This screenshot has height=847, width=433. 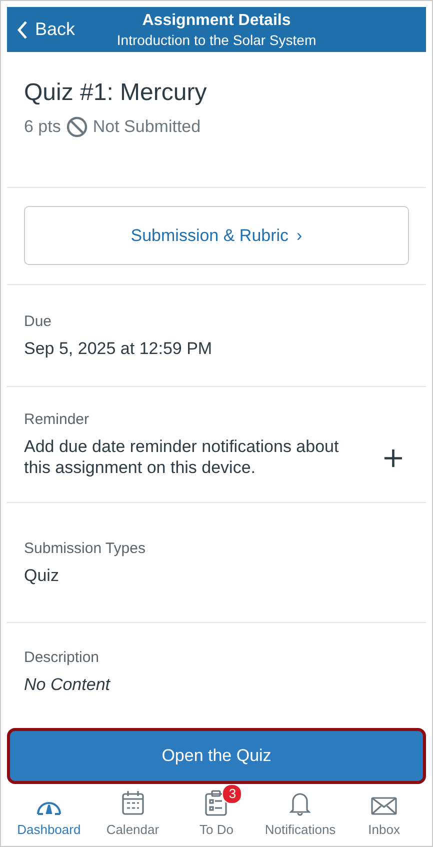 I want to click on assignment-title: Quiz #1: Mercury, so click(x=116, y=93).